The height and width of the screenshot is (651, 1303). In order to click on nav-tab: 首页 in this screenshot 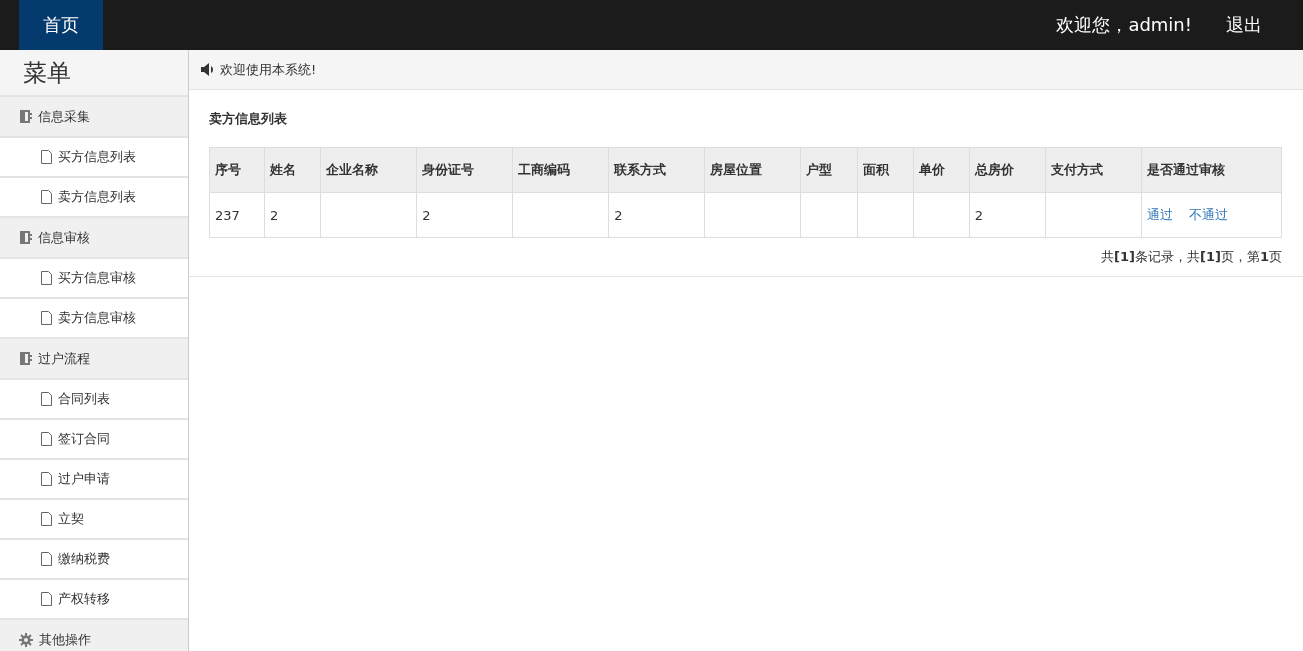, I will do `click(61, 25)`.